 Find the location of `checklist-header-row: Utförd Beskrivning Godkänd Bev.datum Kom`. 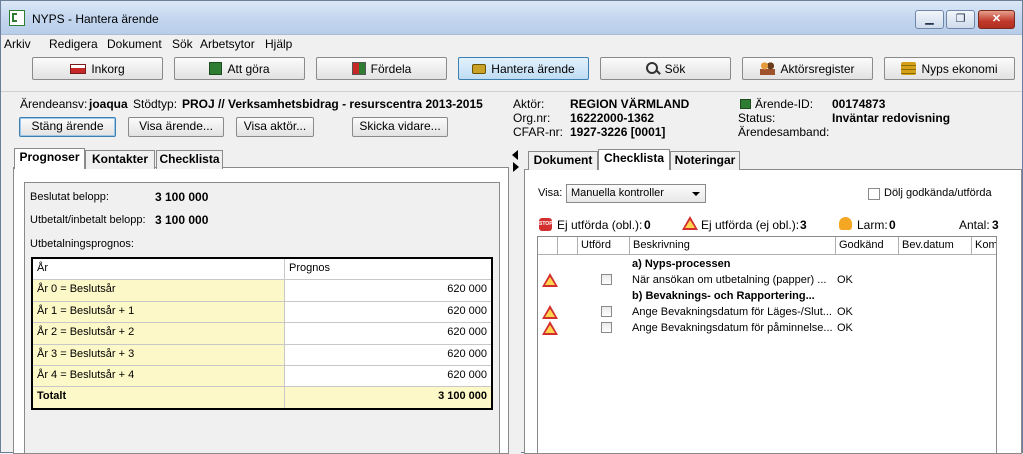

checklist-header-row: Utförd Beskrivning Godkänd Bev.datum Kom is located at coordinates (767, 246).